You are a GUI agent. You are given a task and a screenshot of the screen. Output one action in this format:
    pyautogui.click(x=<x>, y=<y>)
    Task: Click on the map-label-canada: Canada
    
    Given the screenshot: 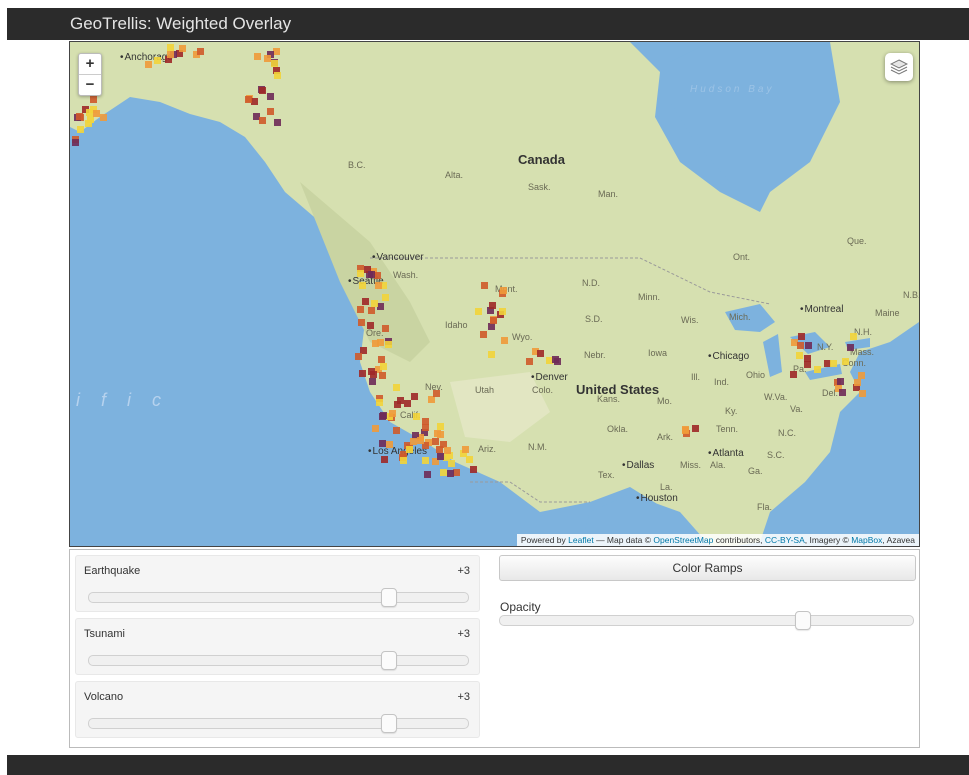 What is the action you would take?
    pyautogui.click(x=541, y=159)
    